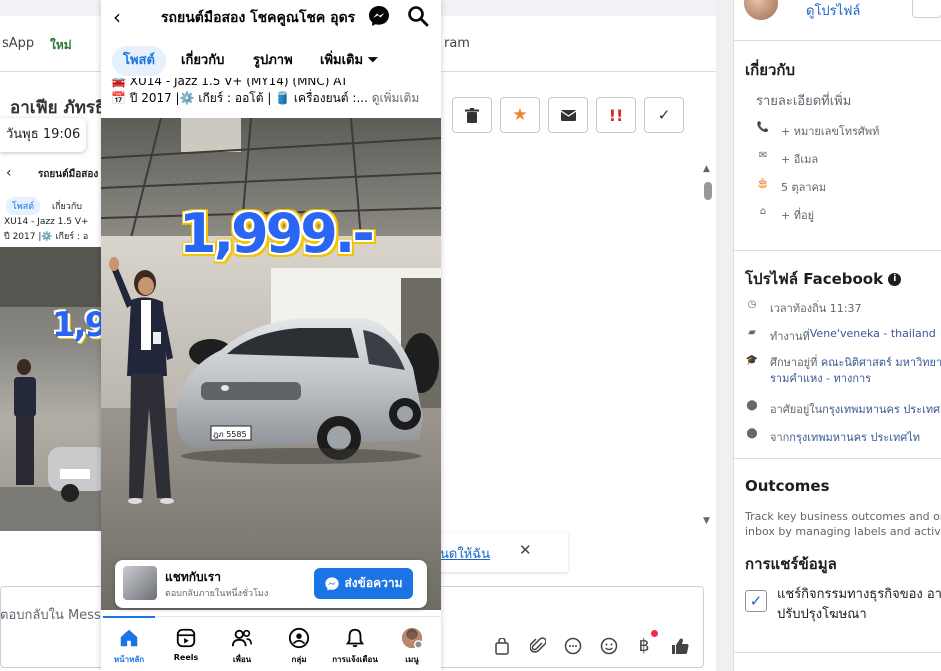 The width and height of the screenshot is (941, 671). Describe the element at coordinates (355, 638) in the screenshot. I see `bell-icon` at that location.